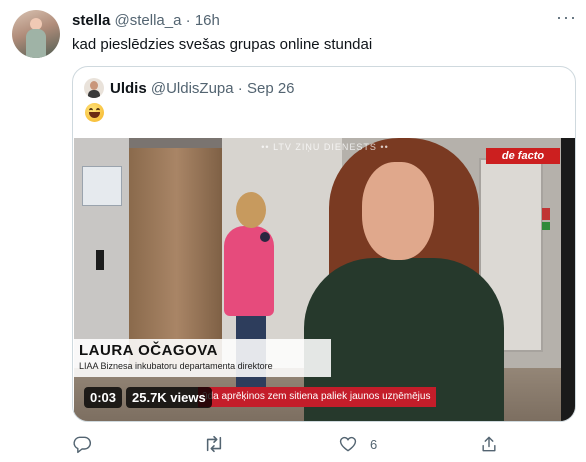 The height and width of the screenshot is (462, 586). What do you see at coordinates (169, 397) in the screenshot?
I see `video-views-badge: 25.7K views` at bounding box center [169, 397].